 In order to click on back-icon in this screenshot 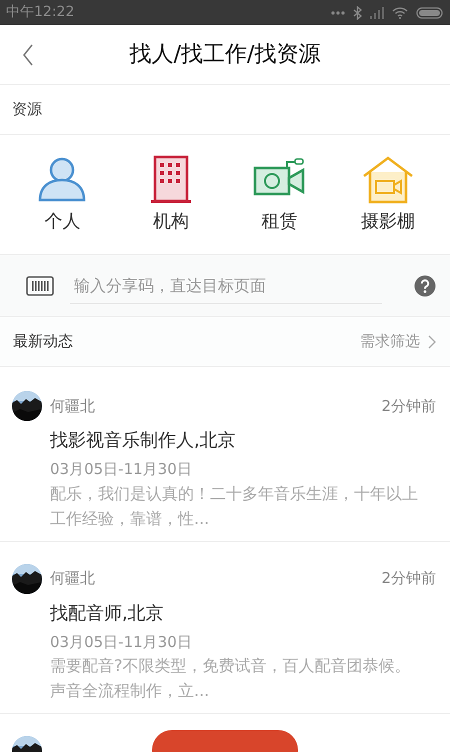, I will do `click(28, 54)`.